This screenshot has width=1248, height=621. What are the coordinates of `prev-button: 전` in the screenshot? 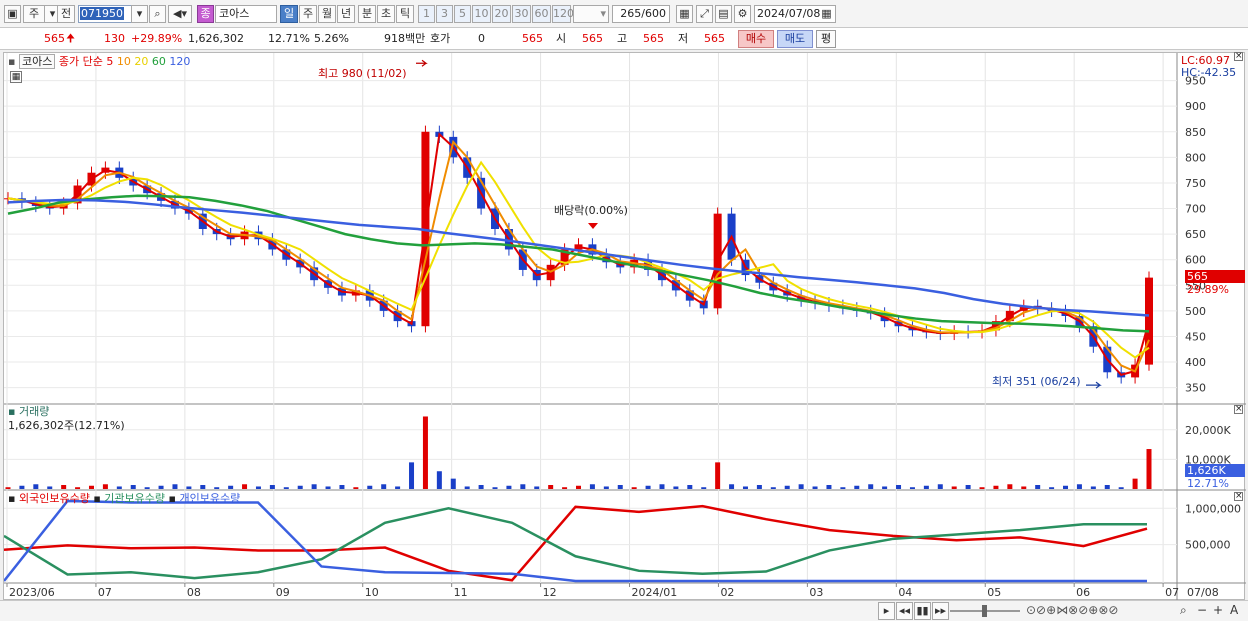 It's located at (66, 14).